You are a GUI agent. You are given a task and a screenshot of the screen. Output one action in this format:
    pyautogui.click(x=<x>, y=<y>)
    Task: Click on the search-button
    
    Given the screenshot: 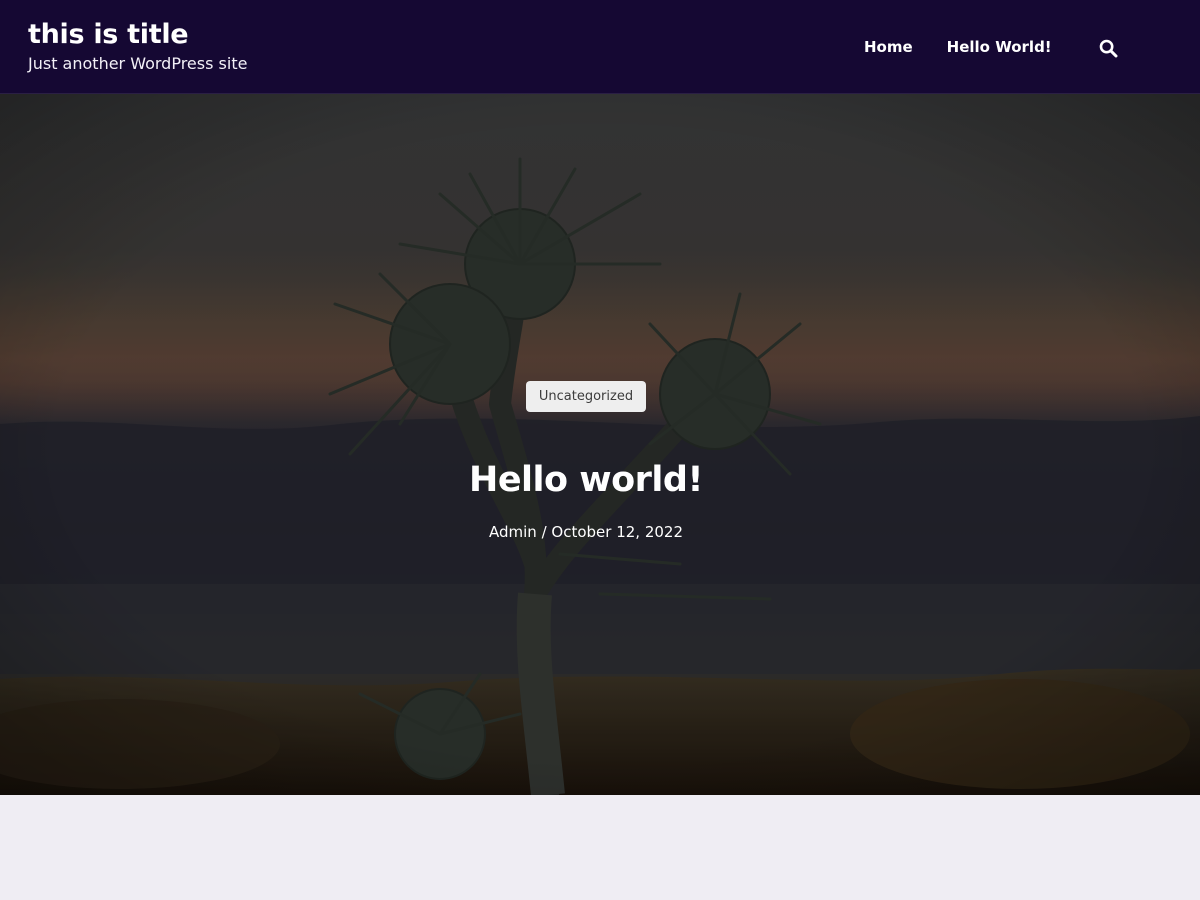 What is the action you would take?
    pyautogui.click(x=1108, y=48)
    